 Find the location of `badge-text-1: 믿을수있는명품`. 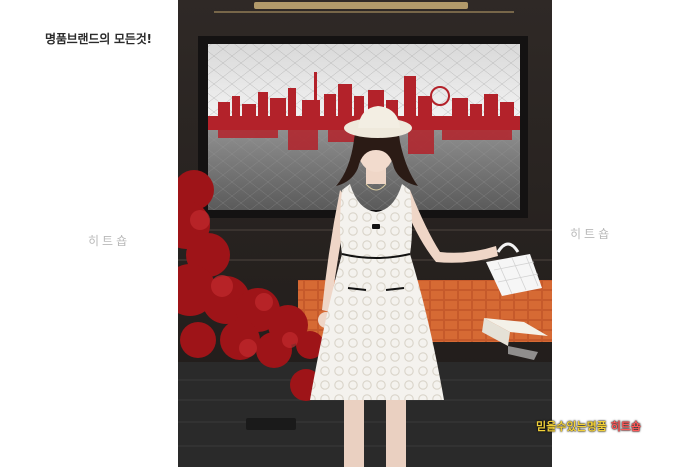

badge-text-1: 믿을수있는명품 is located at coordinates (571, 426).